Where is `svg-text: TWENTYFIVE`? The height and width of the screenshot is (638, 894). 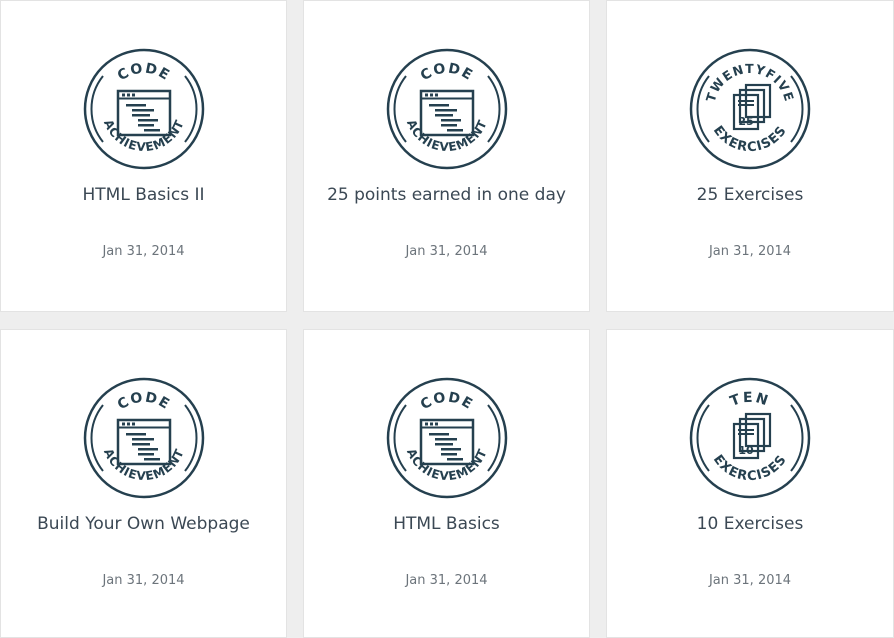
svg-text: TWENTYFIVE is located at coordinates (750, 82).